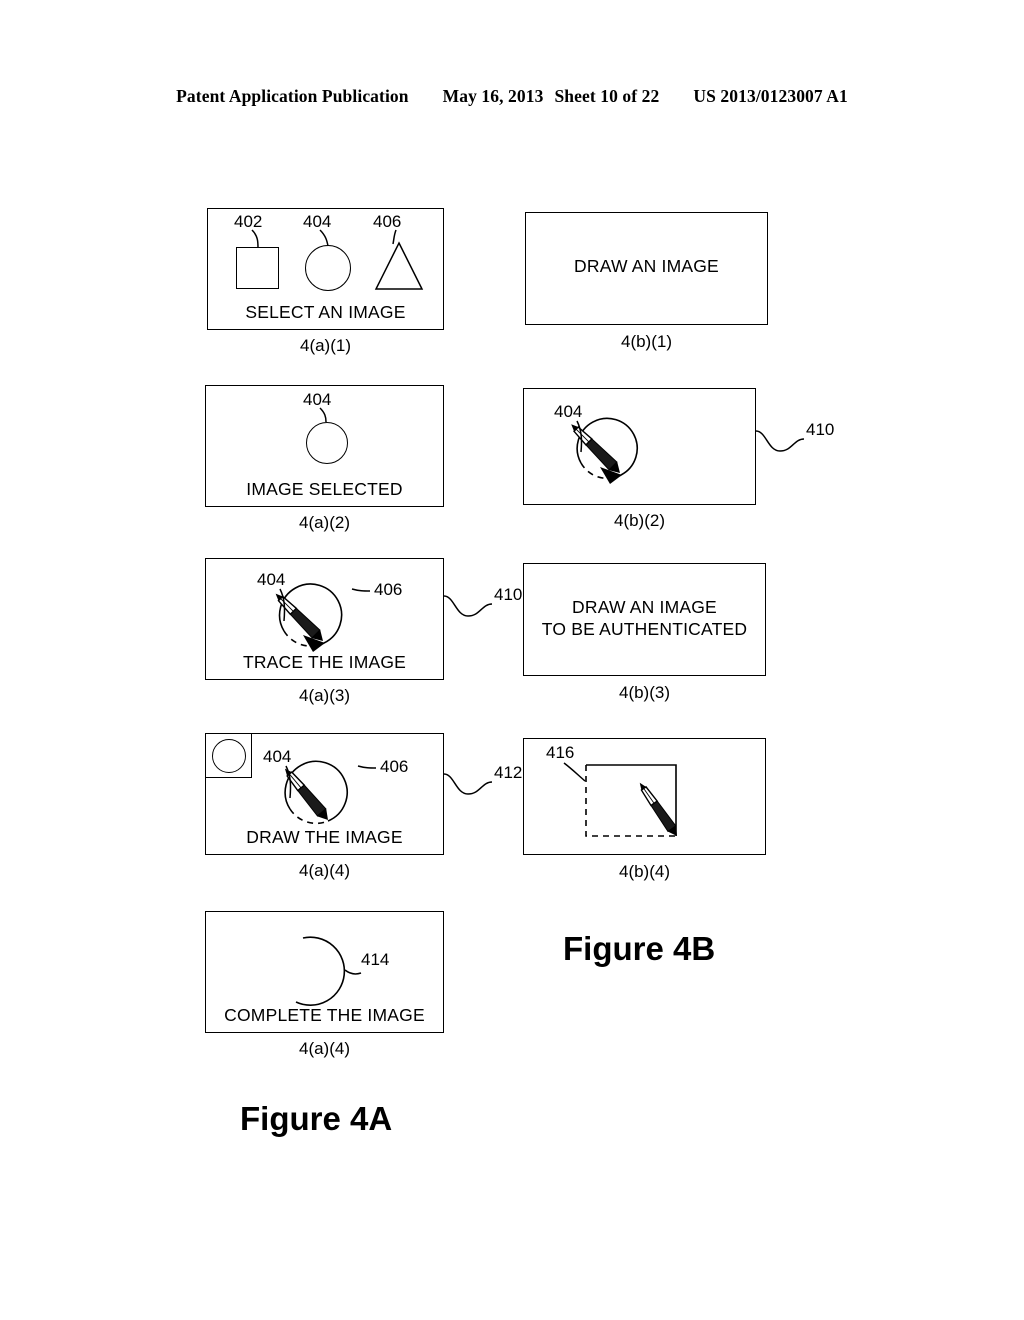 The height and width of the screenshot is (1320, 1024). I want to click on ref-416: 416, so click(560, 752).